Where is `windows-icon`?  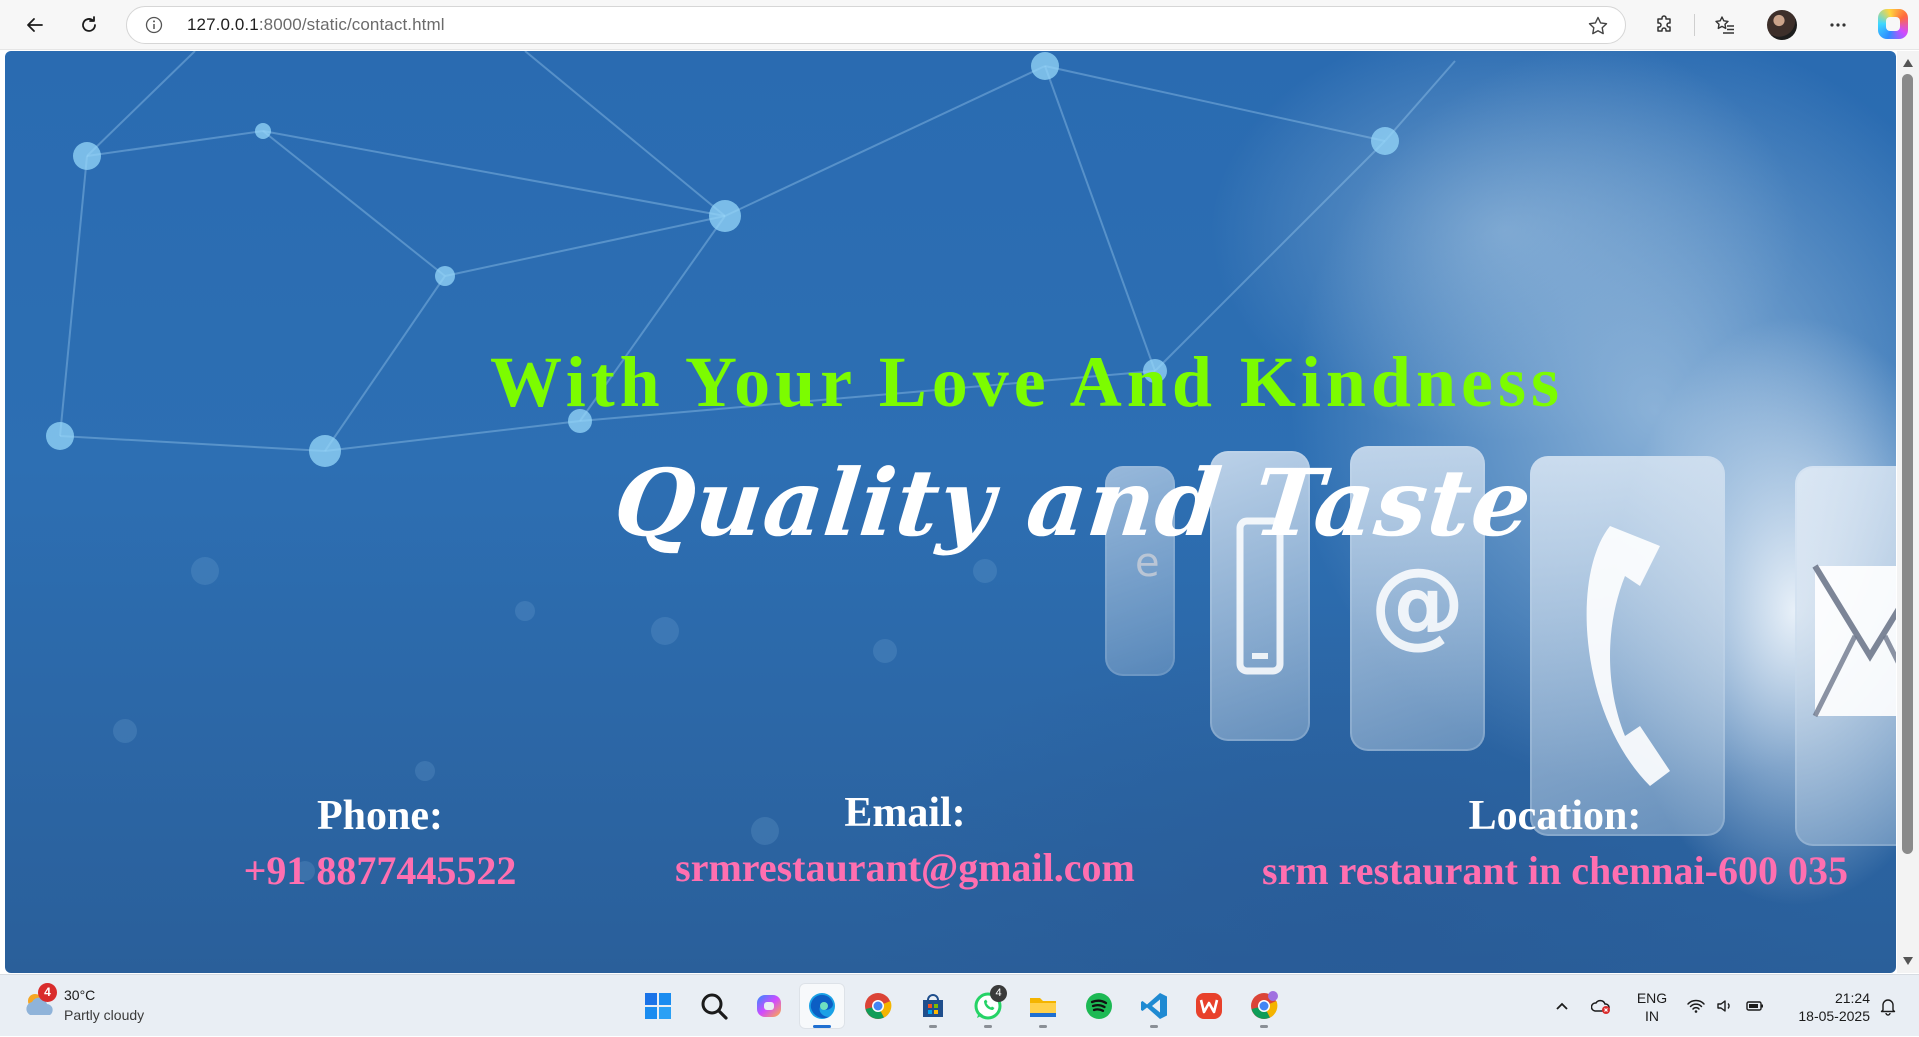
windows-icon is located at coordinates (658, 1006).